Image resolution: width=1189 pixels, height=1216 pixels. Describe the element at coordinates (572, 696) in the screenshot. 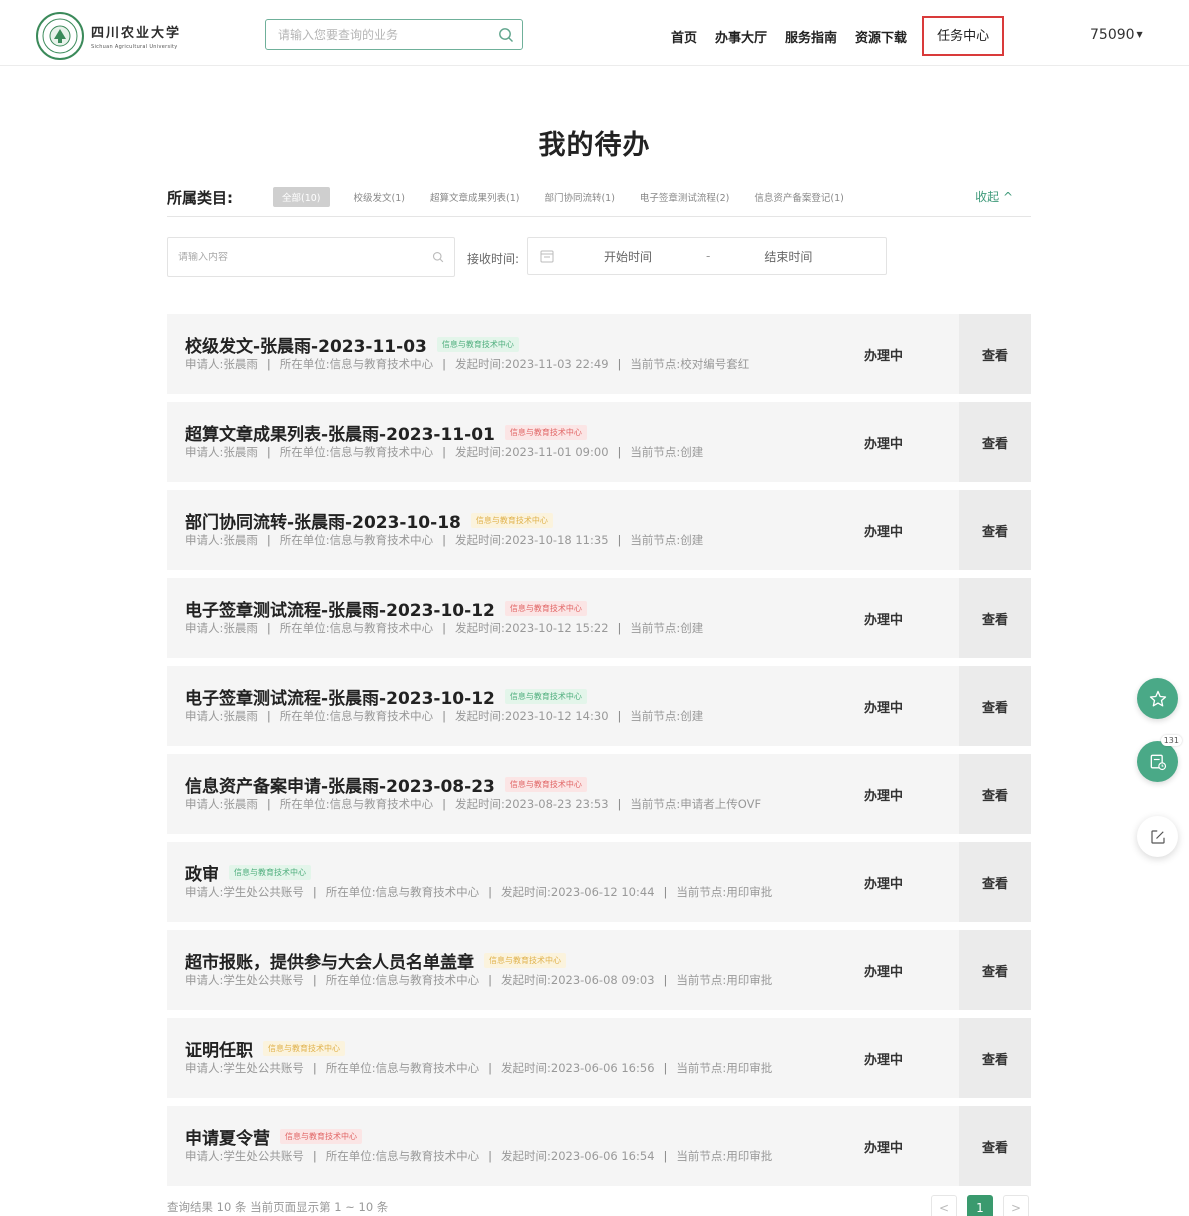

I see `task-title-line: 电子签章测试流程-张晨雨-2023-10-12 信息与教育技术中心` at that location.